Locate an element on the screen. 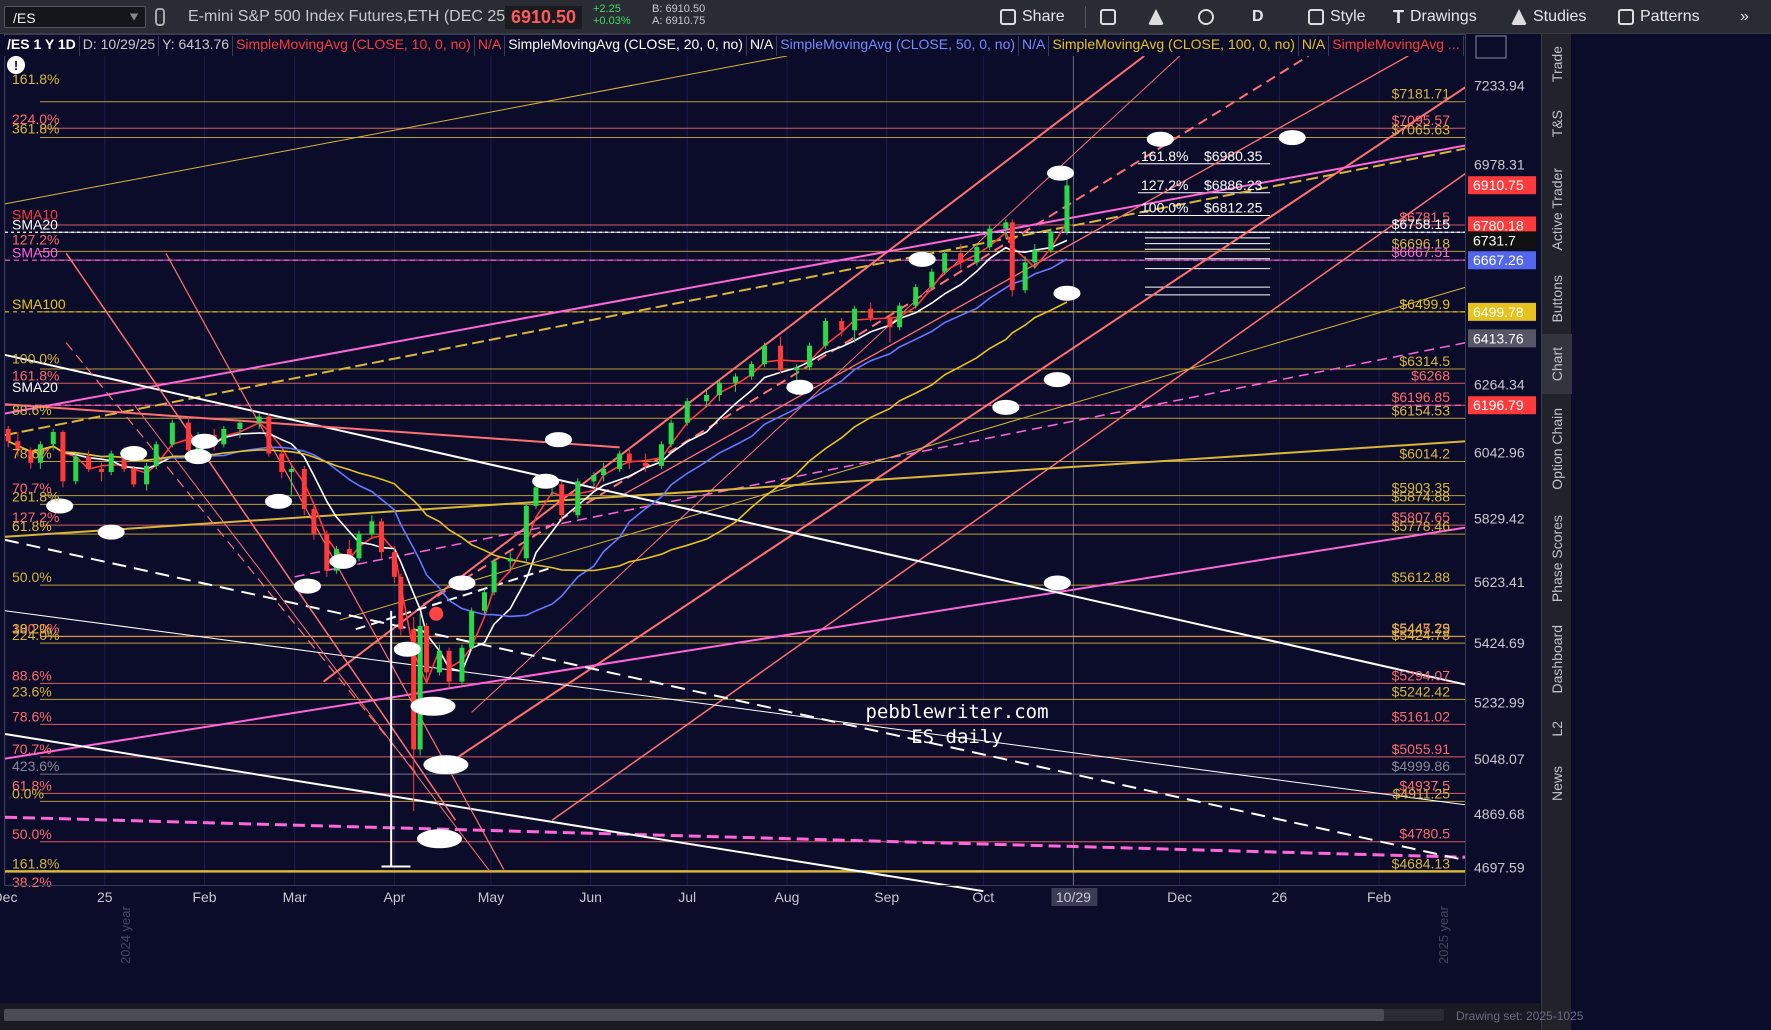 This screenshot has height=1030, width=1771. sidebar-tab-t-s: T&S is located at coordinates (1557, 124).